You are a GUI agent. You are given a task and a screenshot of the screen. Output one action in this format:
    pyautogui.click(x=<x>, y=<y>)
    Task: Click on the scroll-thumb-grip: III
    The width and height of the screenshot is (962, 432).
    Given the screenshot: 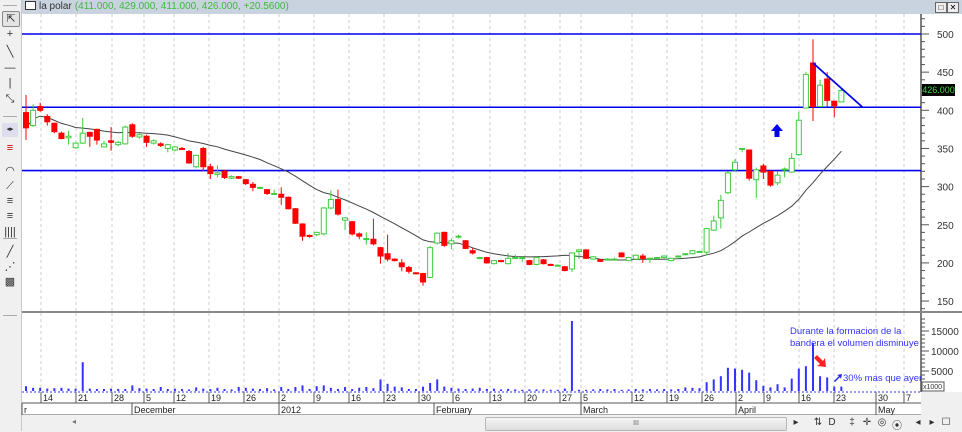 What is the action you would take?
    pyautogui.click(x=636, y=423)
    